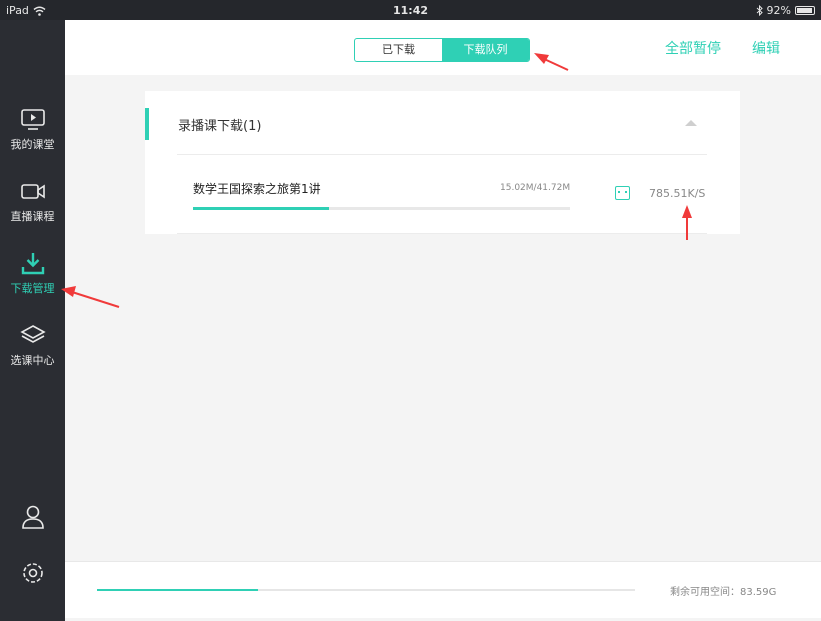 The width and height of the screenshot is (821, 621). I want to click on battery-icon, so click(805, 10).